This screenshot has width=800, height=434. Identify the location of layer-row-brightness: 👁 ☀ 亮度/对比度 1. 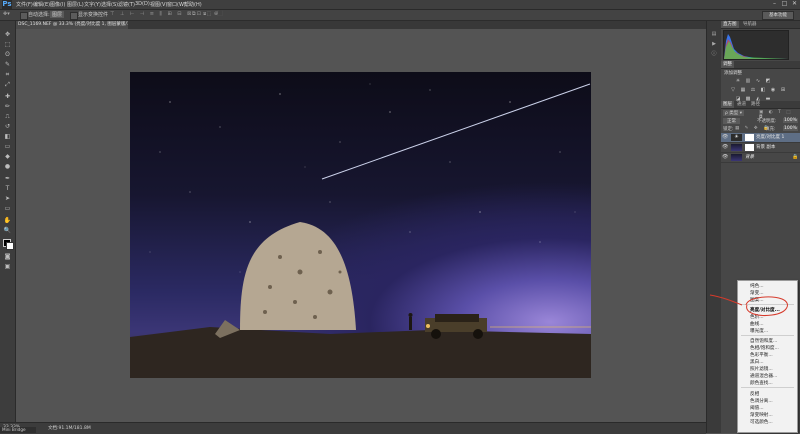
(760, 138).